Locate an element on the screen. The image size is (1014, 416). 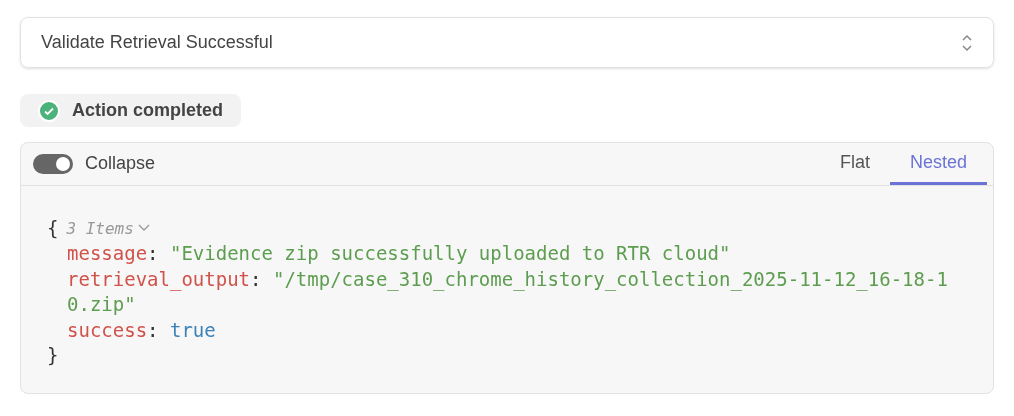
json-entry: retrieval_output: "/tmp/case_310_chrome_history_collection_2025-11-12_16-18-10.zip" is located at coordinates (507, 291).